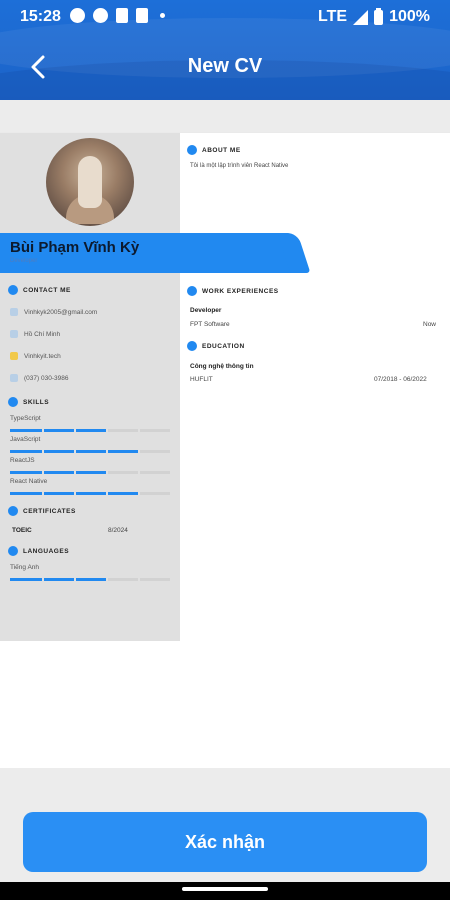 The height and width of the screenshot is (900, 450). I want to click on skill-item: ReactJS, so click(90, 465).